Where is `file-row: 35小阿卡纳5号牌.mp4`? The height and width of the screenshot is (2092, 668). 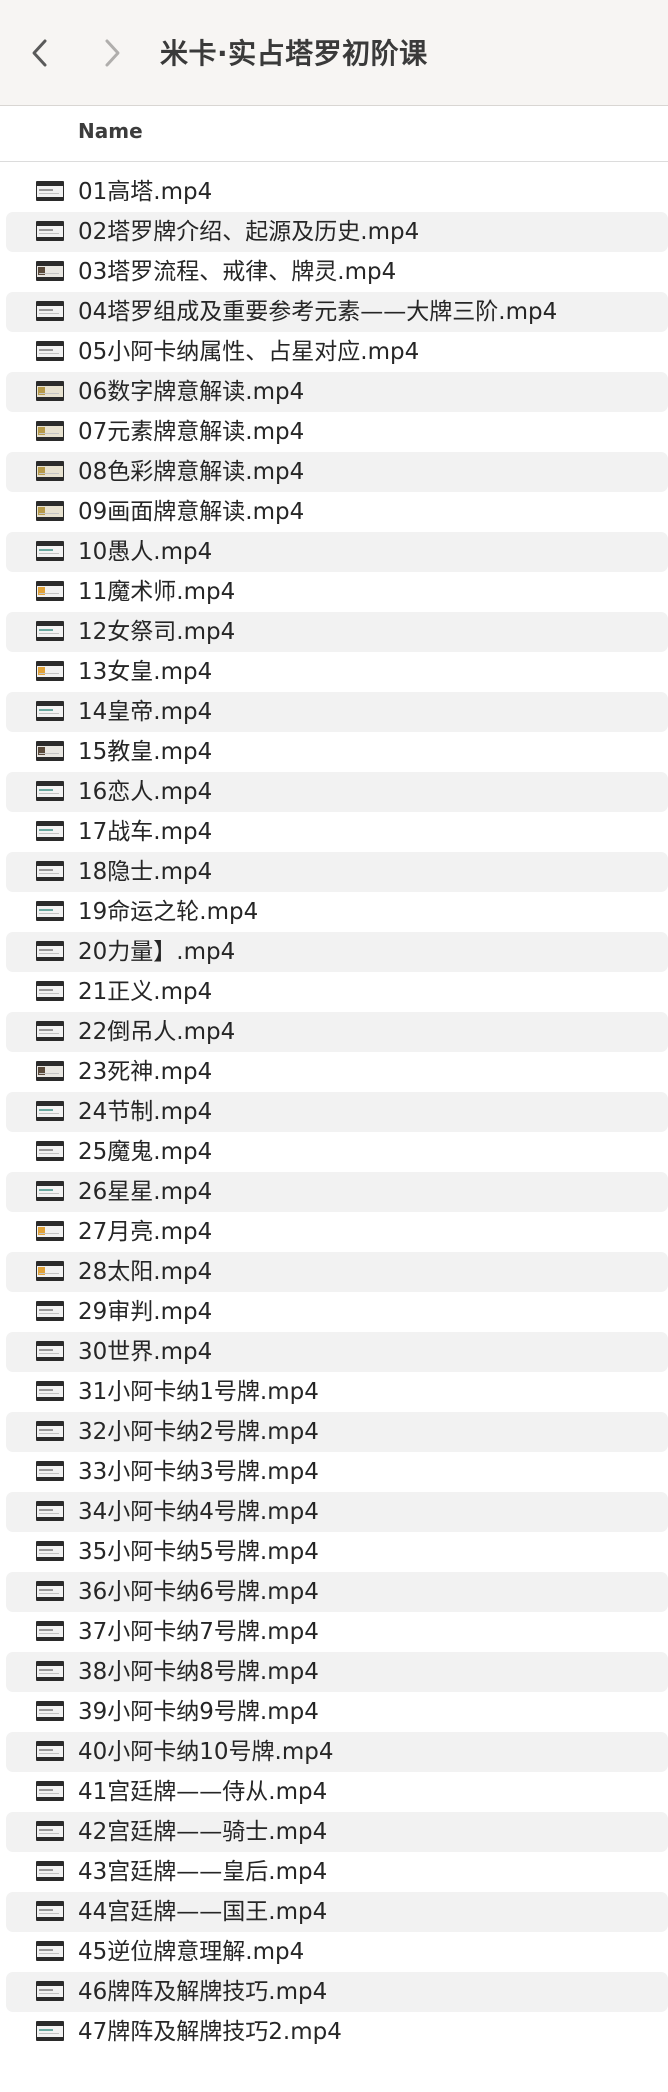 file-row: 35小阿卡纳5号牌.mp4 is located at coordinates (334, 1552).